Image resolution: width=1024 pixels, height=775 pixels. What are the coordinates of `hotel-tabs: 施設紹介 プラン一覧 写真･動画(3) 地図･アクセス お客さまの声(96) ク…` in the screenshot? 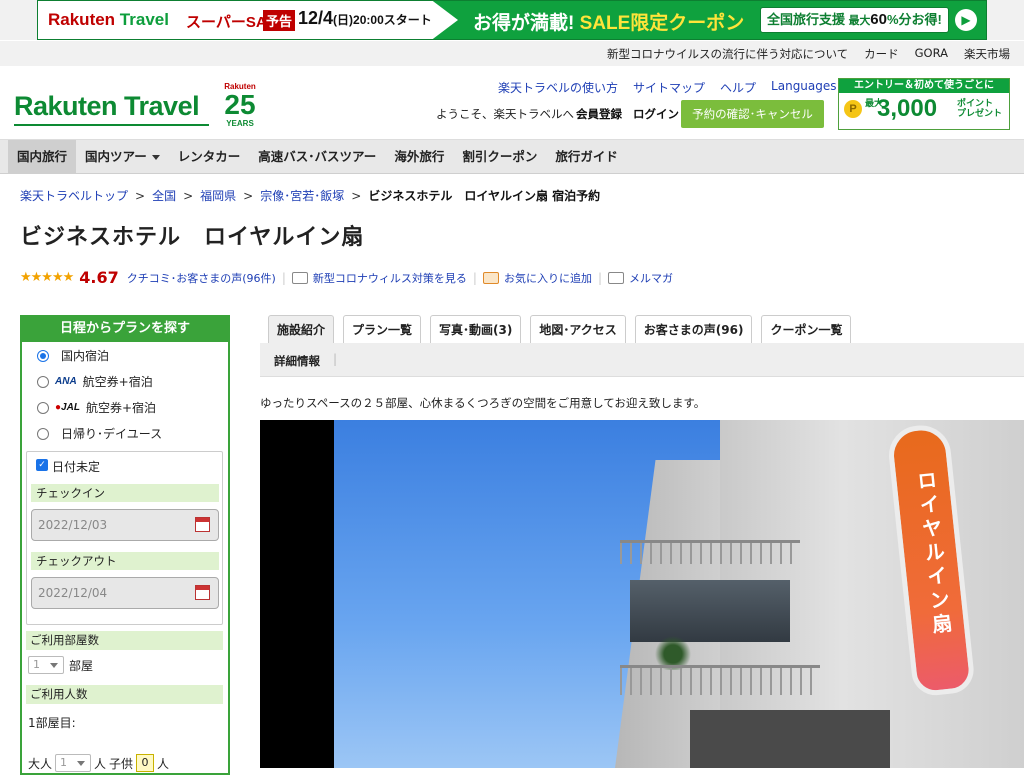 It's located at (560, 329).